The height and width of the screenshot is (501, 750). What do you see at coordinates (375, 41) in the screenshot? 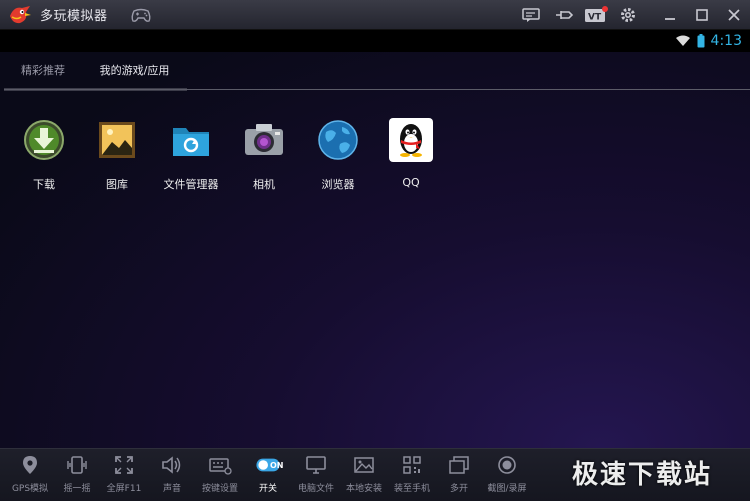
I see `android-status-bar: 4:13` at bounding box center [375, 41].